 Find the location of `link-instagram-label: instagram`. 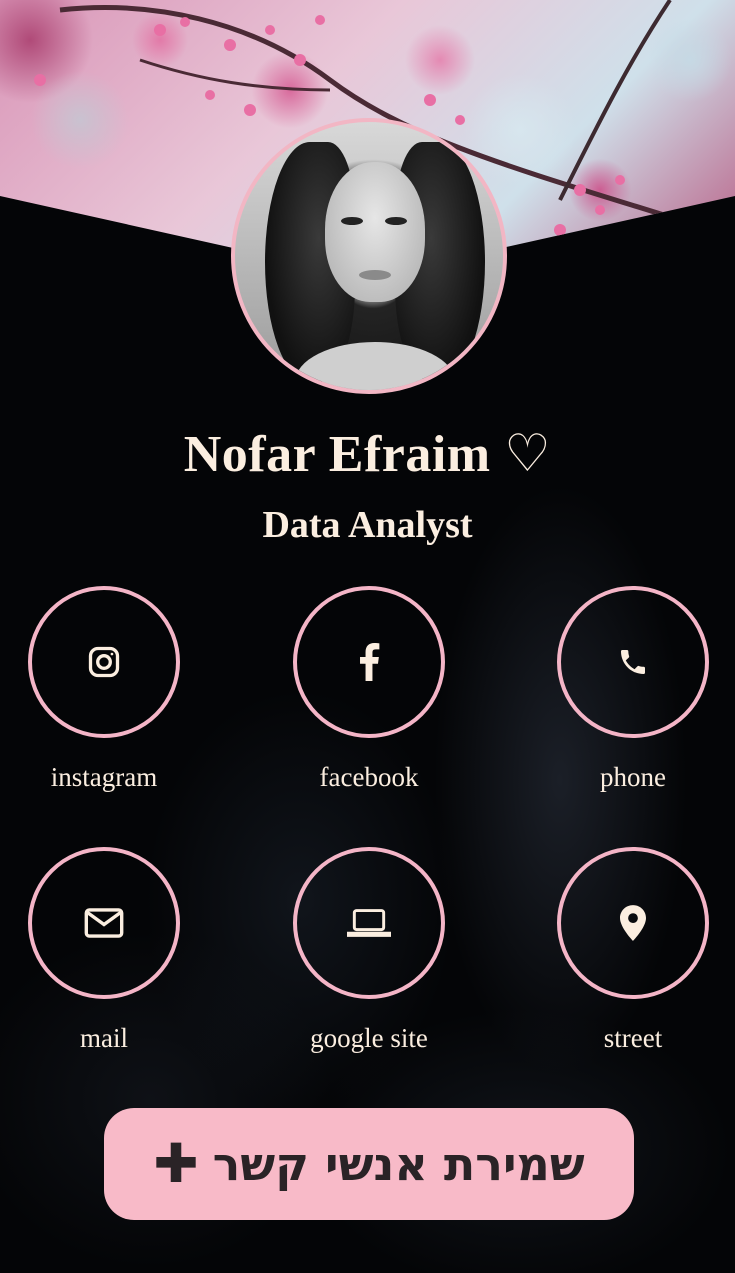

link-instagram-label: instagram is located at coordinates (104, 777).